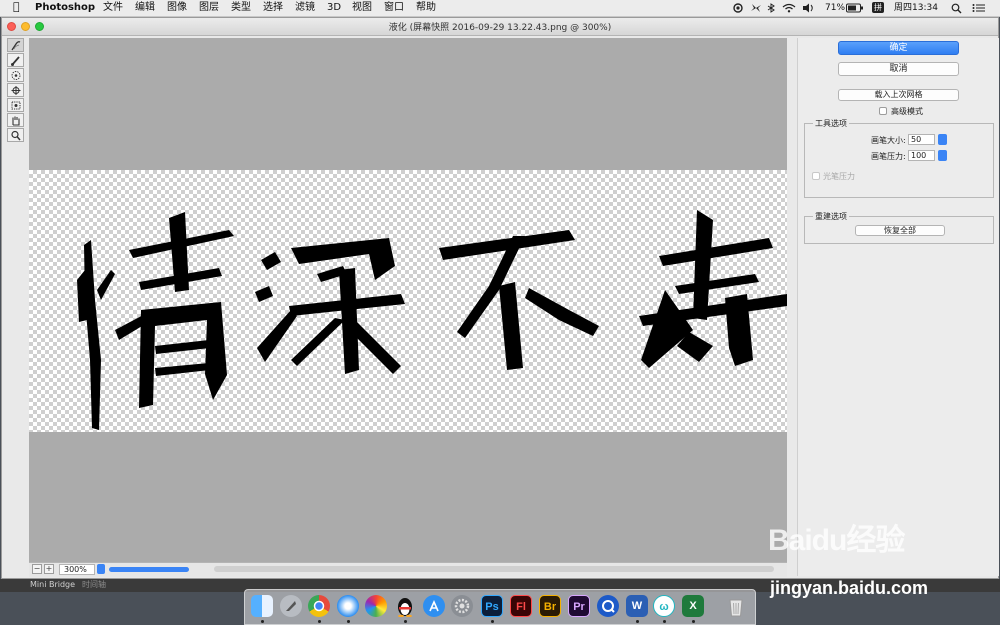 Image resolution: width=1000 pixels, height=625 pixels. I want to click on canvas-status-bar: − + 300%, so click(408, 569).